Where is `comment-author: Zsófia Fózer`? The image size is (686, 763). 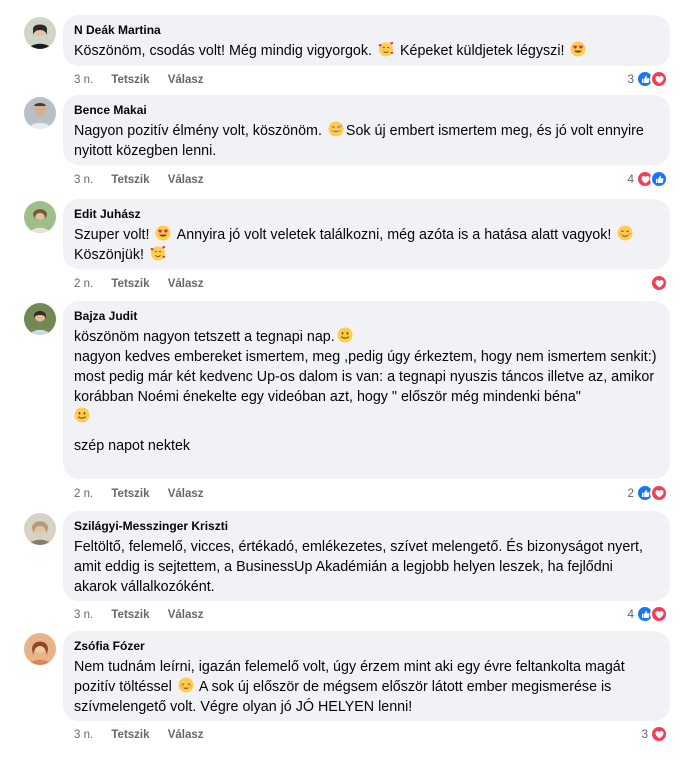
comment-author: Zsófia Fózer is located at coordinates (366, 646).